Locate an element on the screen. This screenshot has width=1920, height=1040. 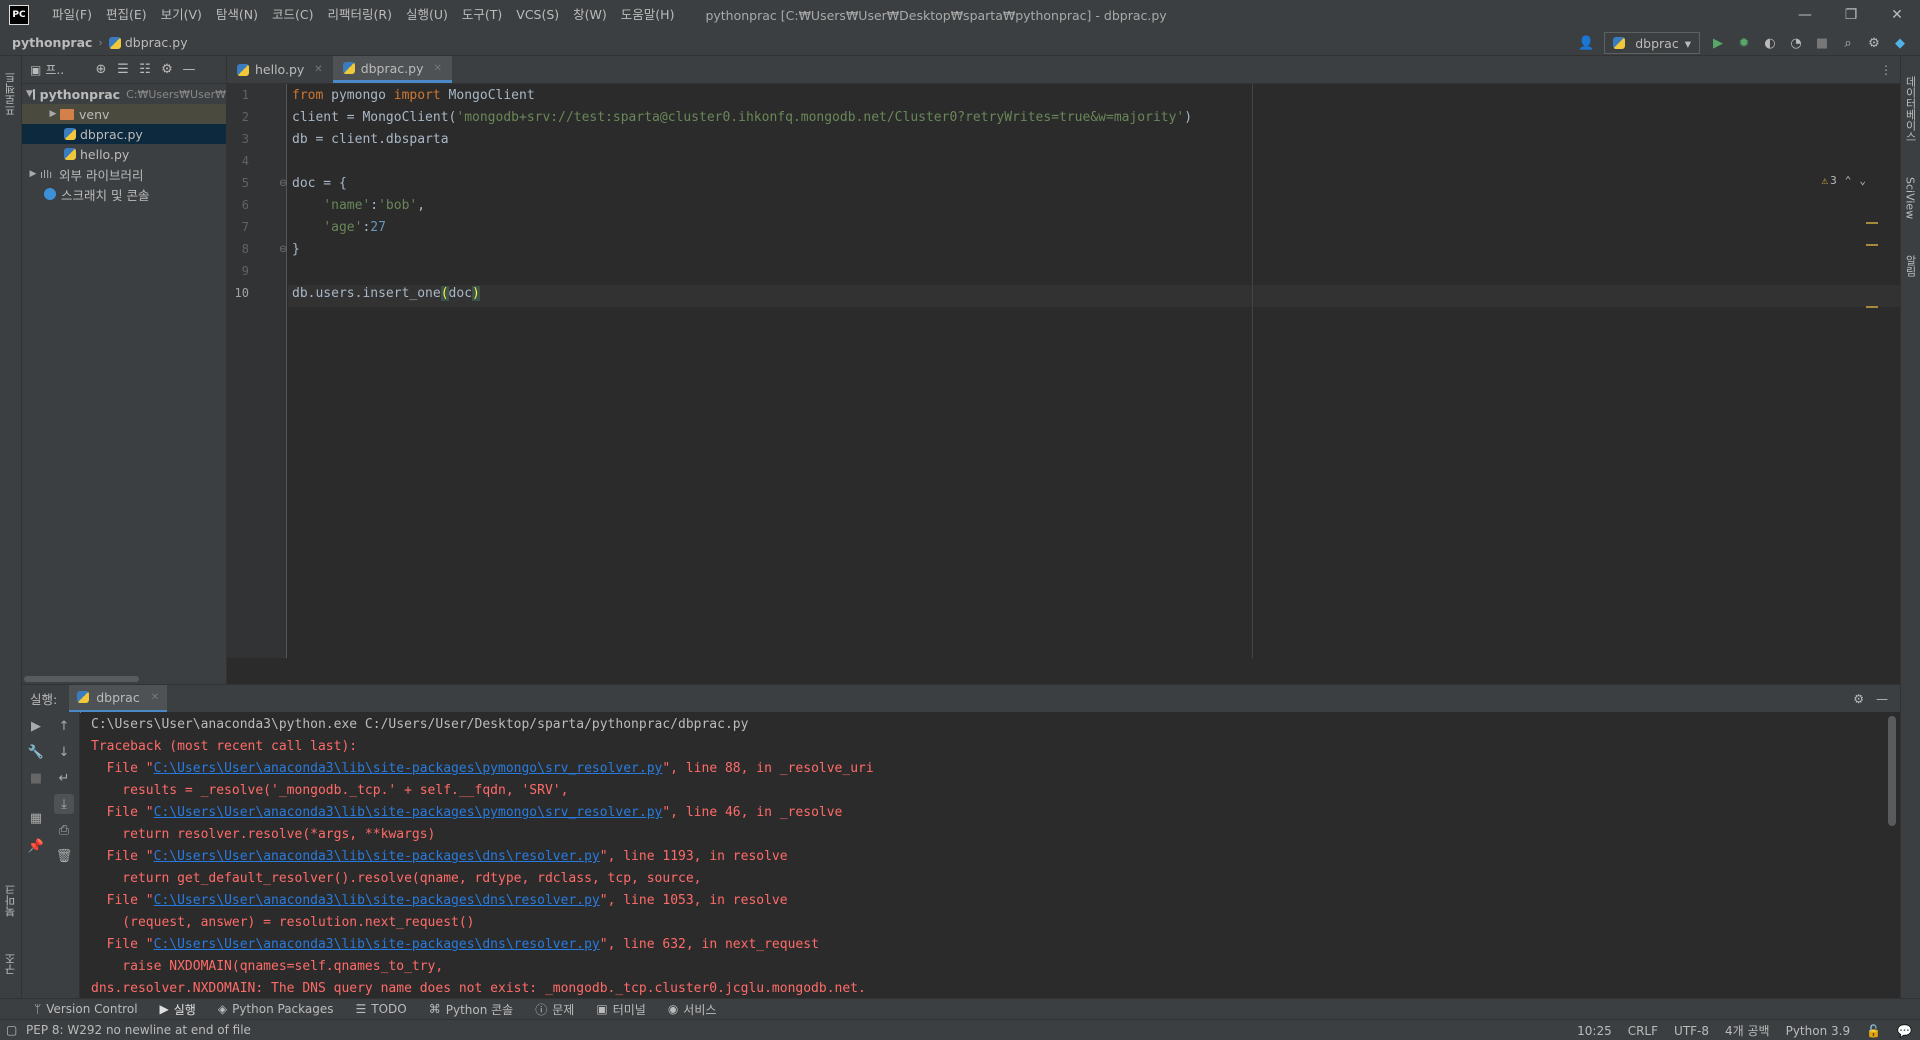
tree-item-hello: hello.py is located at coordinates (124, 154).